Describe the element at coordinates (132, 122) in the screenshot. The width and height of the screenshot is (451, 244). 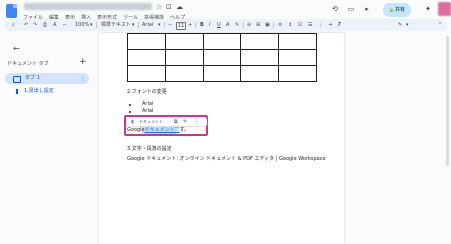
I see `docs-chip-icon: ▮` at that location.